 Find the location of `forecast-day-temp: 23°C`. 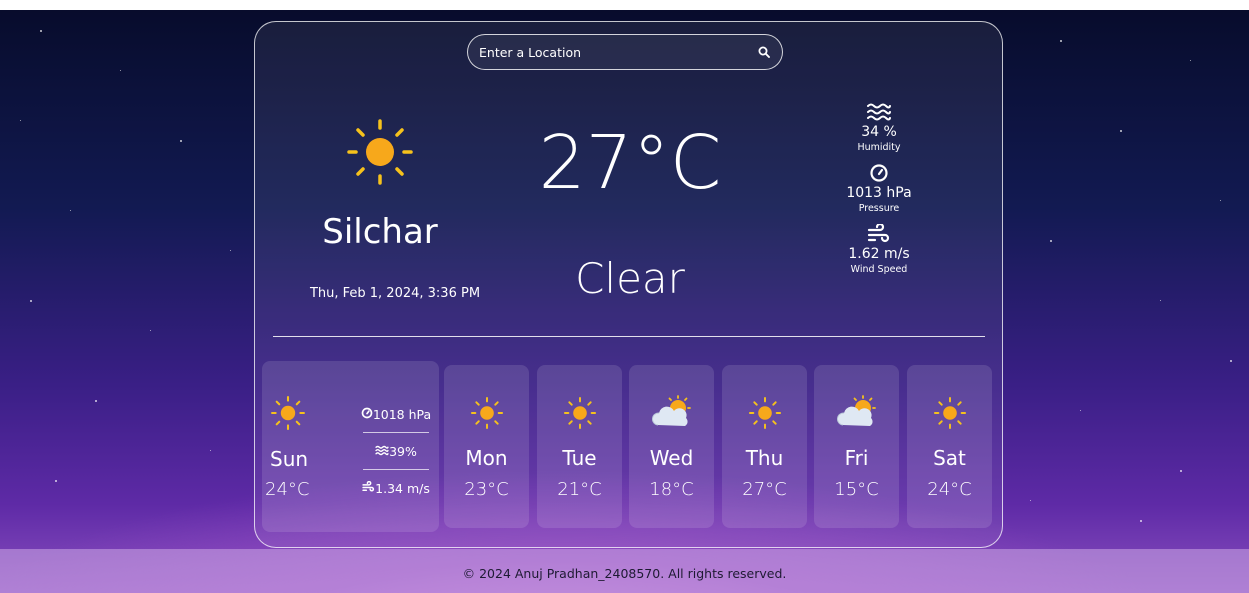

forecast-day-temp: 23°C is located at coordinates (486, 489).